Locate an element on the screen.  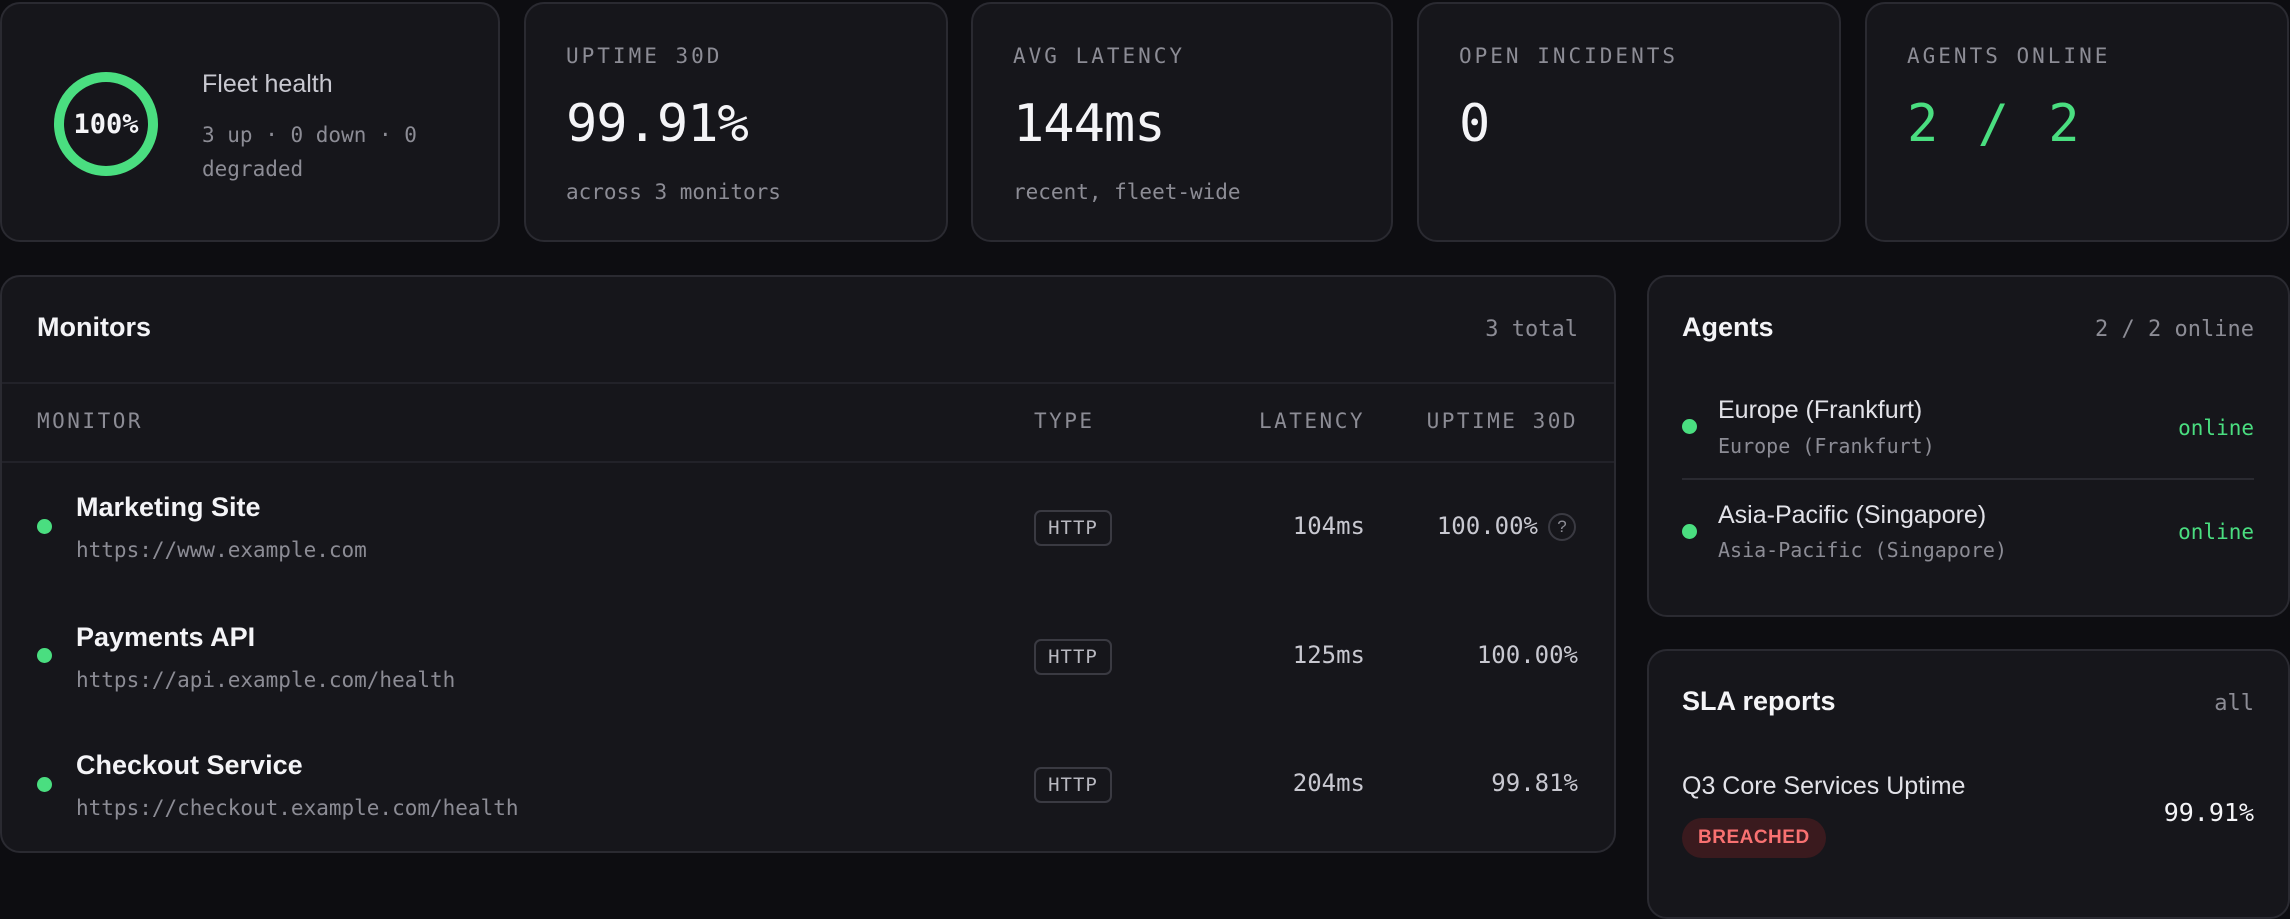
monitor-url: https://www.example.com is located at coordinates (221, 550).